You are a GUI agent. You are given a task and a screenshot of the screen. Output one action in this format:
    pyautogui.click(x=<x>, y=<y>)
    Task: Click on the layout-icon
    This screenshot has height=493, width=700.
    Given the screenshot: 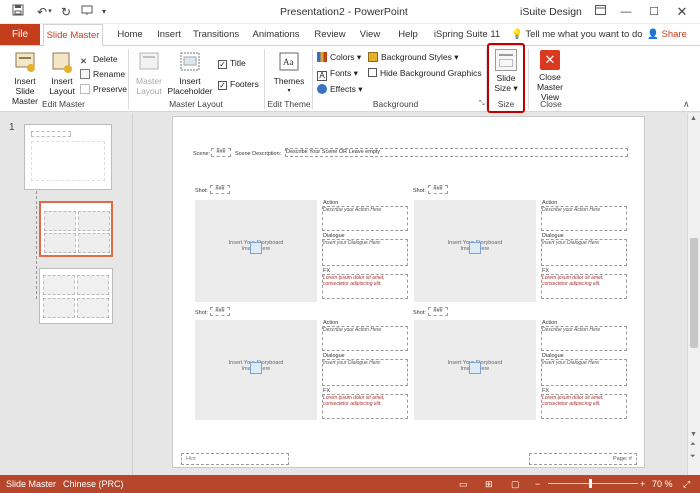 What is the action you would take?
    pyautogui.click(x=62, y=62)
    